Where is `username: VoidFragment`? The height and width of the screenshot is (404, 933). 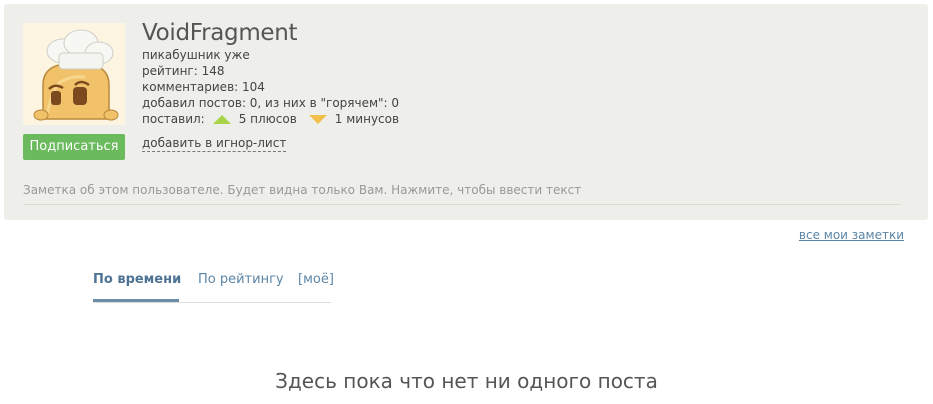 username: VoidFragment is located at coordinates (270, 33).